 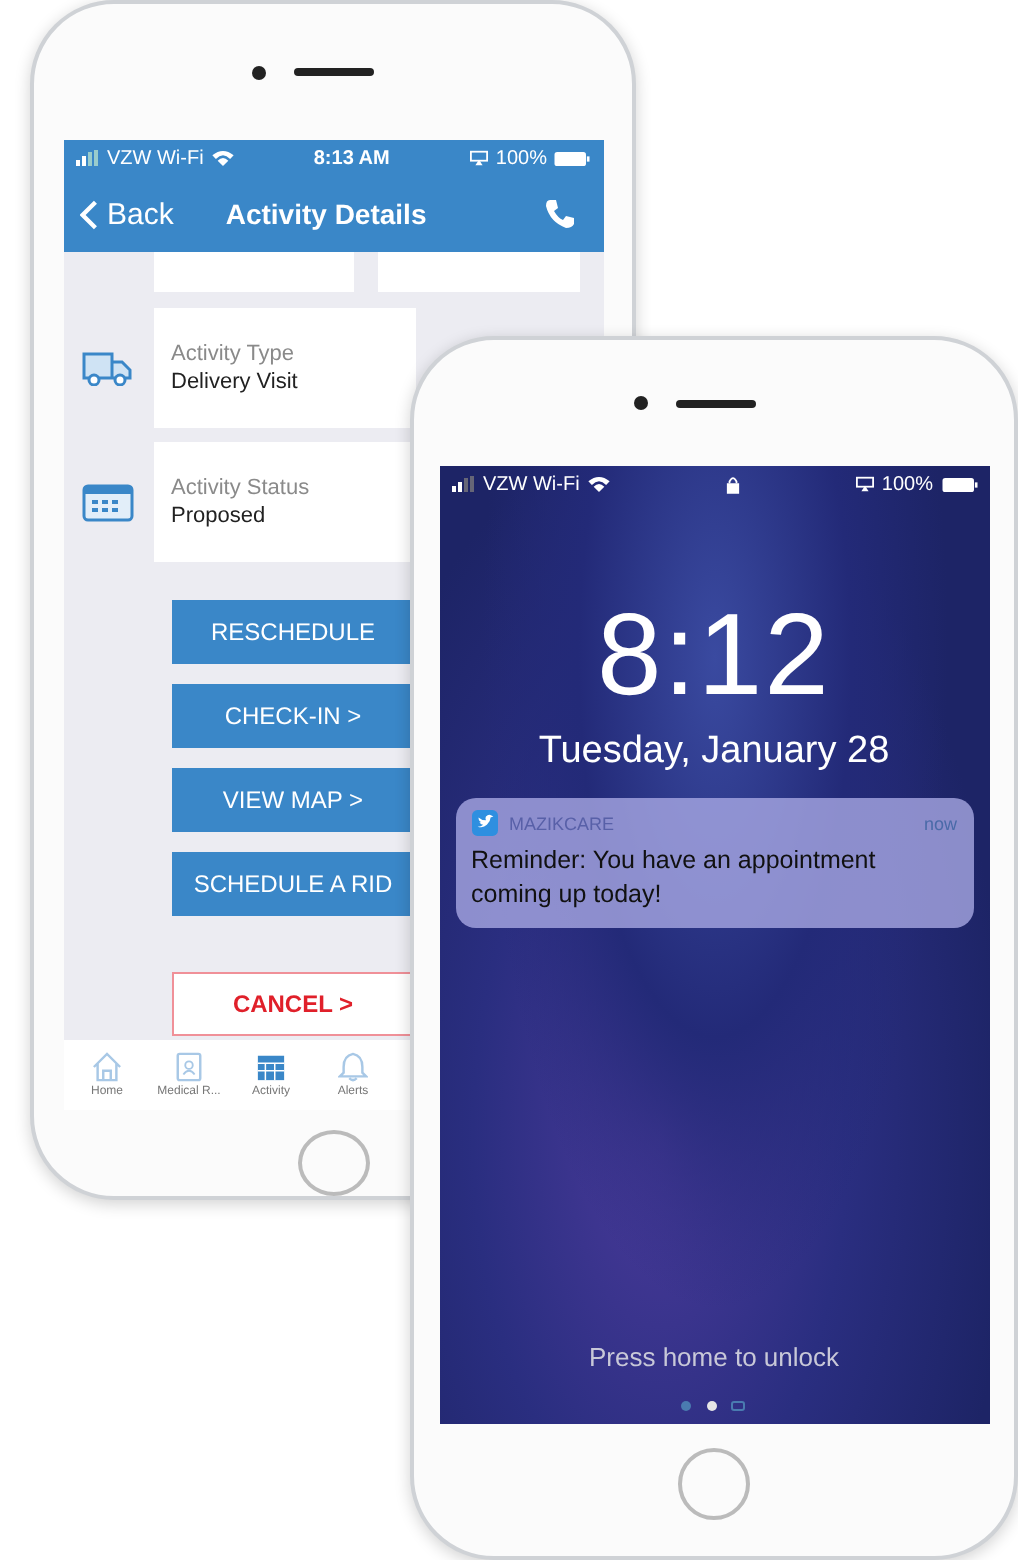 What do you see at coordinates (234, 382) in the screenshot?
I see `field-value: Delivery Visit` at bounding box center [234, 382].